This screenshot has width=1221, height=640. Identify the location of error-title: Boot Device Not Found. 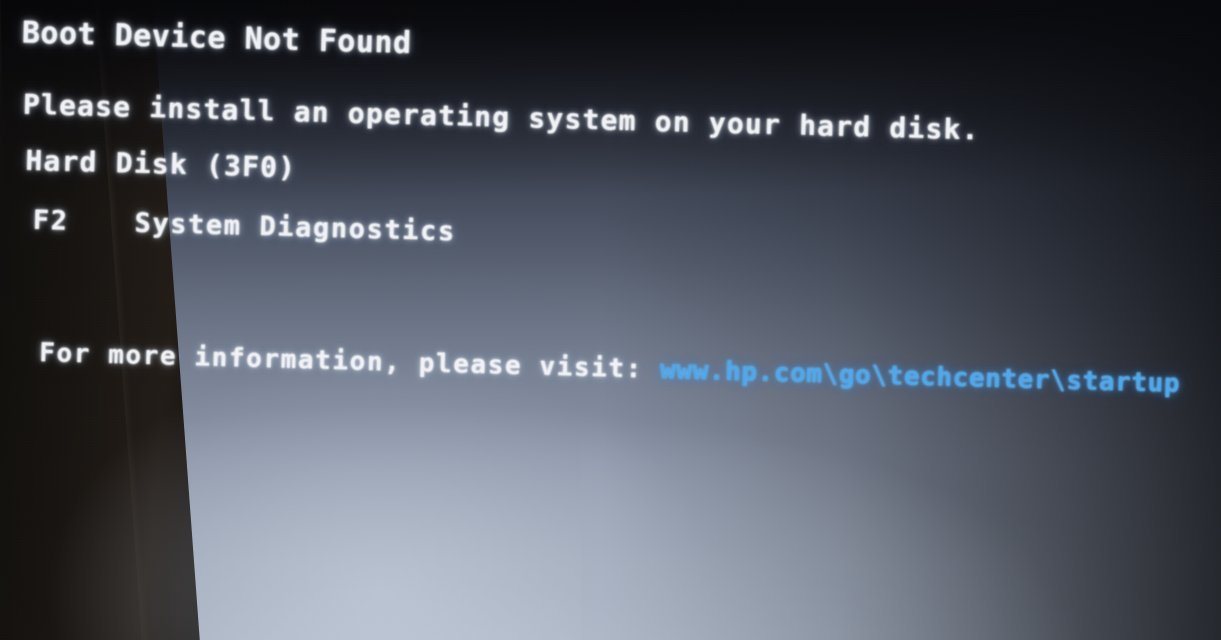
(217, 38).